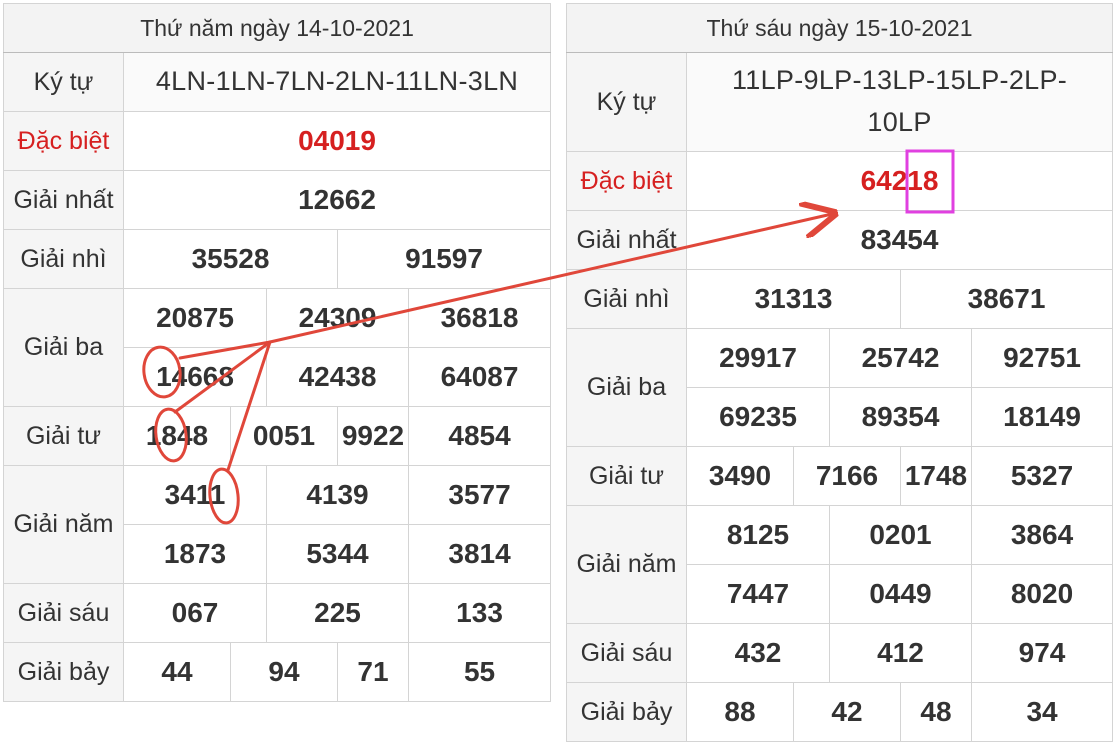  Describe the element at coordinates (900, 653) in the screenshot. I see `giai-sau-value: 412` at that location.